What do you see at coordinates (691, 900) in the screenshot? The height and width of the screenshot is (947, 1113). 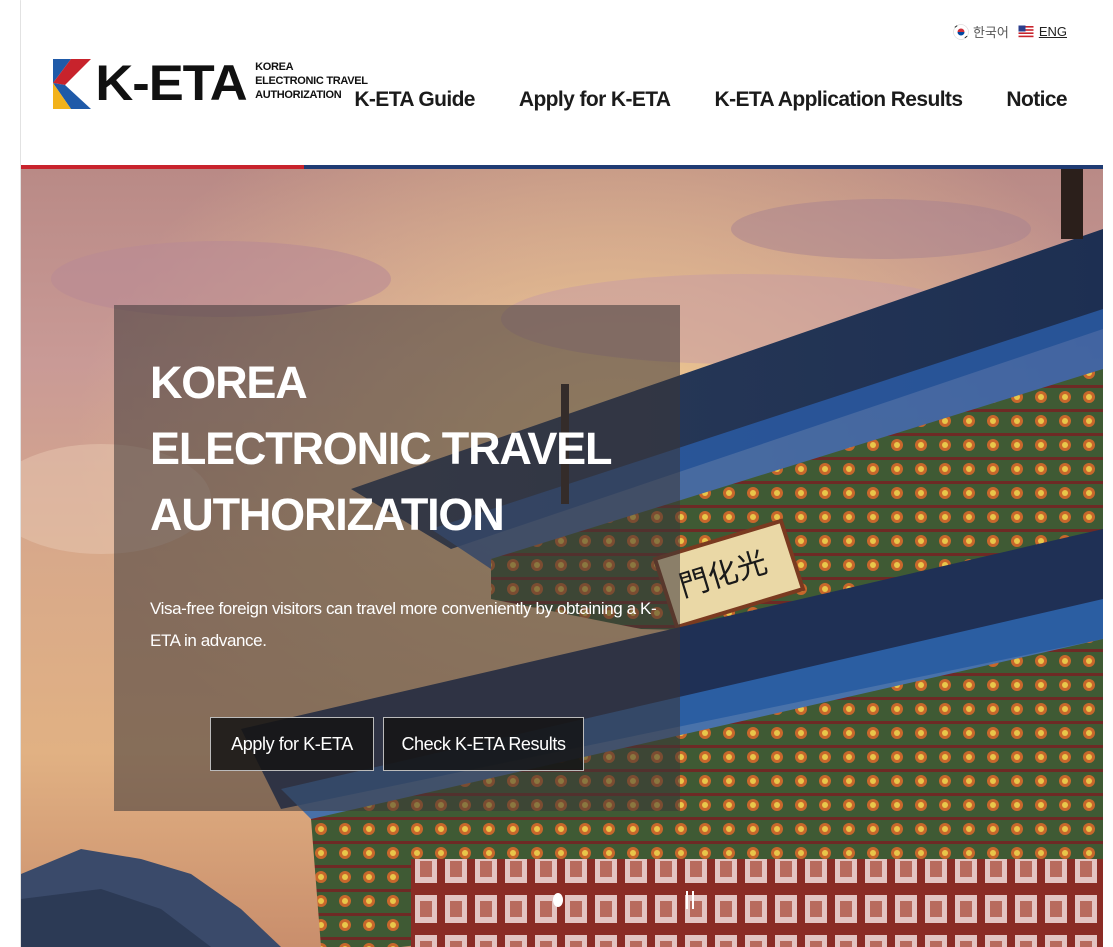 I see `slideshow-pause-icon` at bounding box center [691, 900].